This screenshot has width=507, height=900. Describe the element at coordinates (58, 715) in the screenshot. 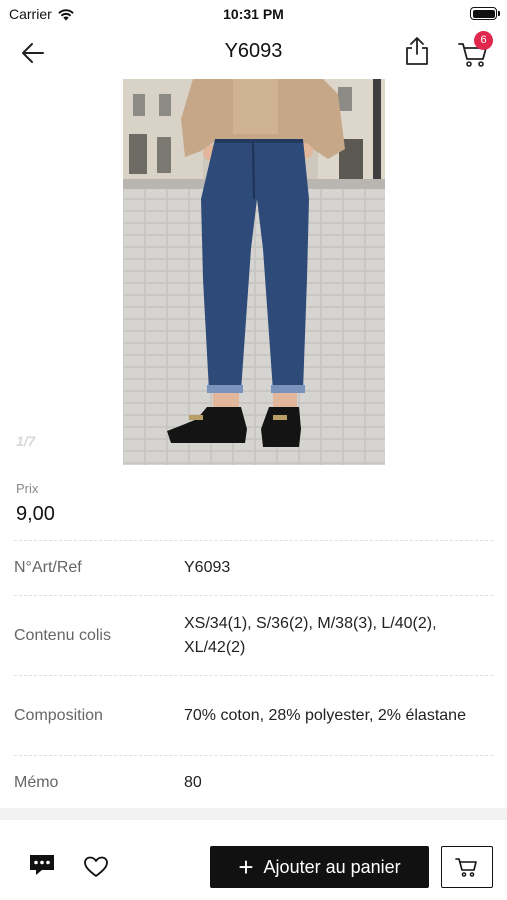

I see `detail-key: Composition` at that location.